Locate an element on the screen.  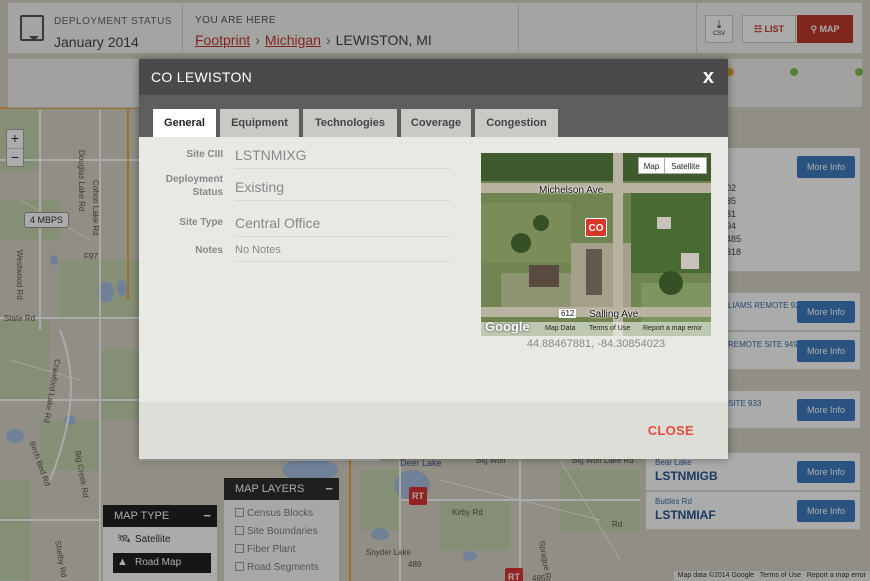
field-value-notes: No Notes is located at coordinates (343, 253).